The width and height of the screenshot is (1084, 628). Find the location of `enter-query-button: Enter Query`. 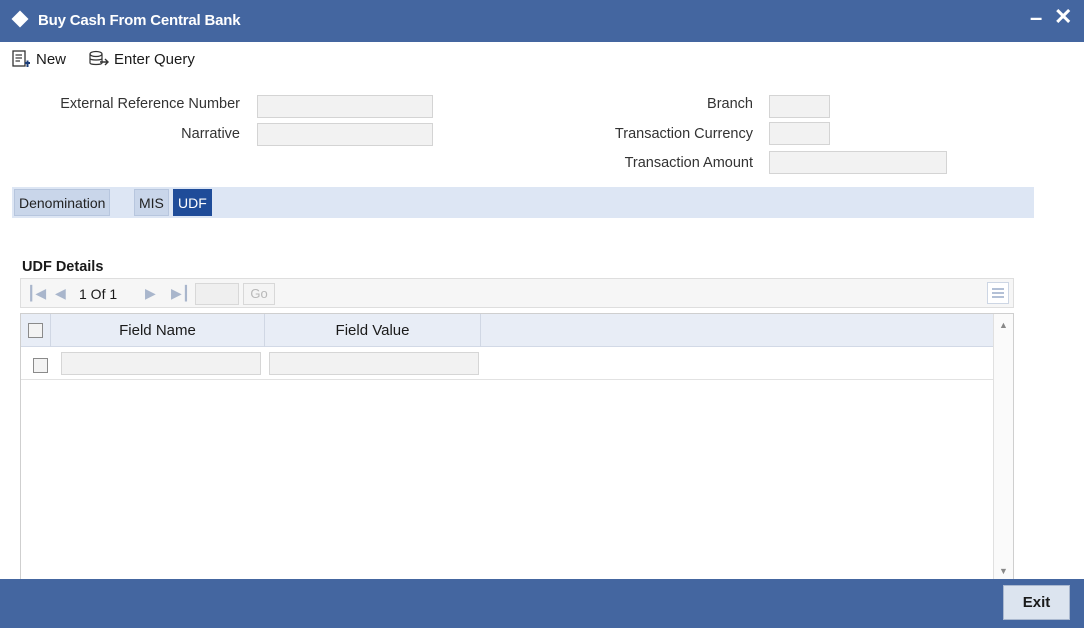

enter-query-button: Enter Query is located at coordinates (141, 59).